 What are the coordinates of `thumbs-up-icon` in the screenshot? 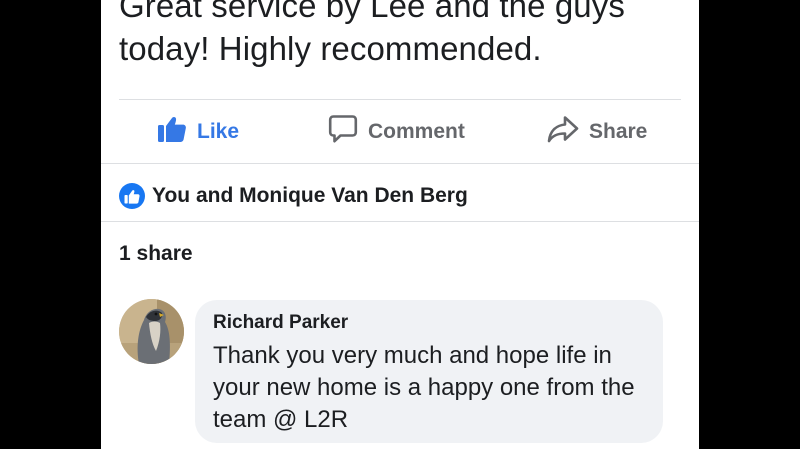 It's located at (172, 132).